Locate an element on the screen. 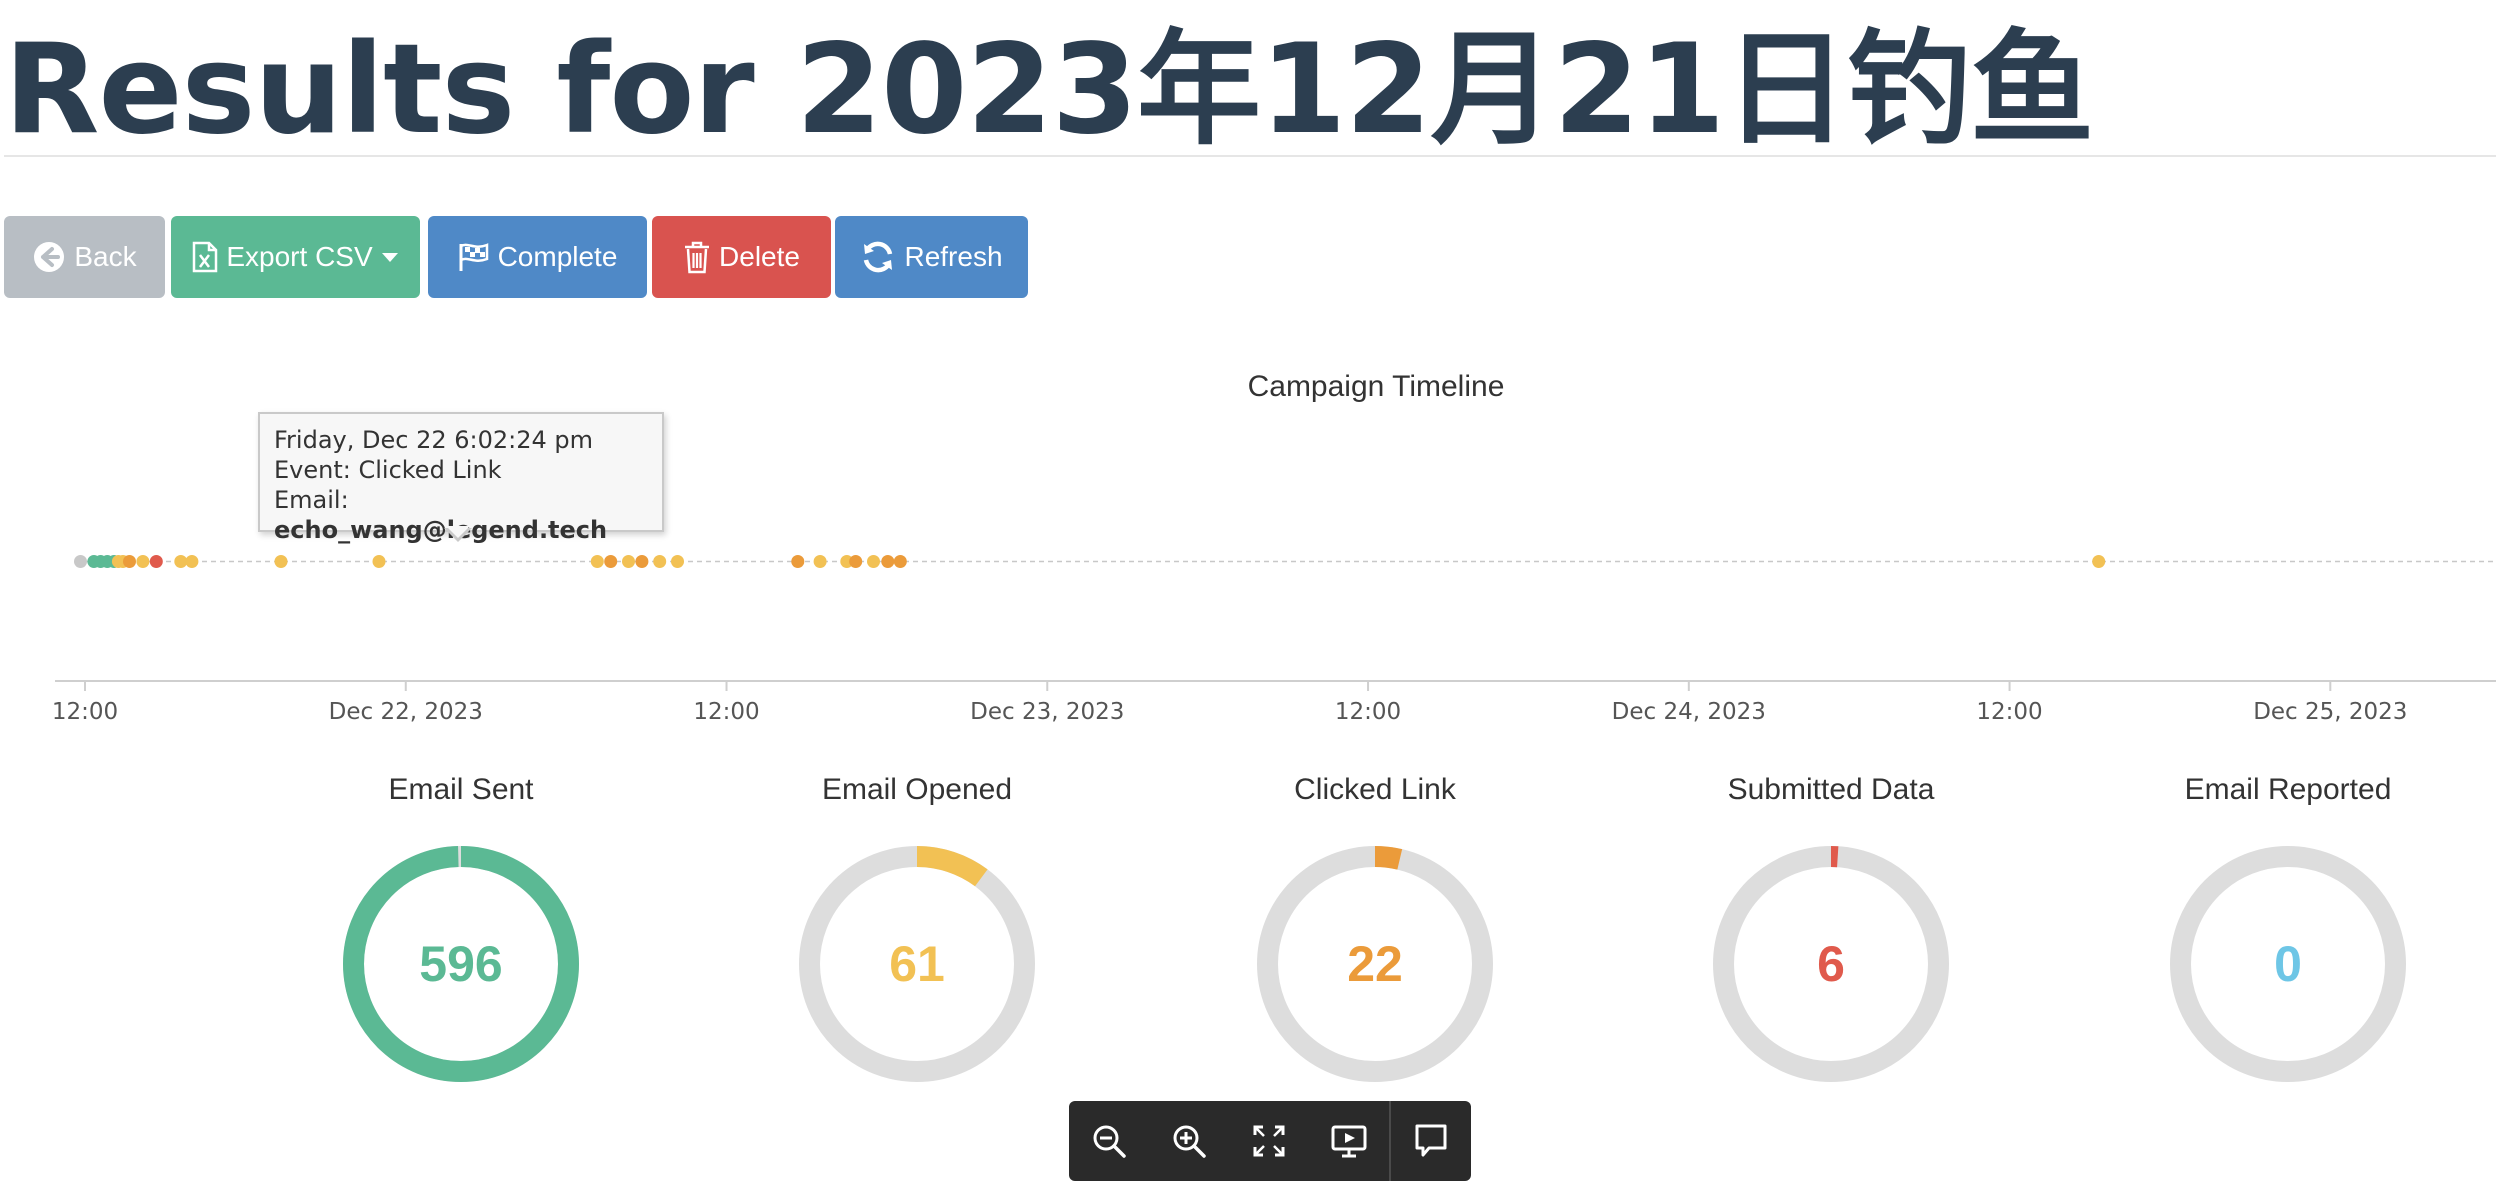 Image resolution: width=2496 pixels, height=1192 pixels. refresh-label: Refresh is located at coordinates (953, 256).